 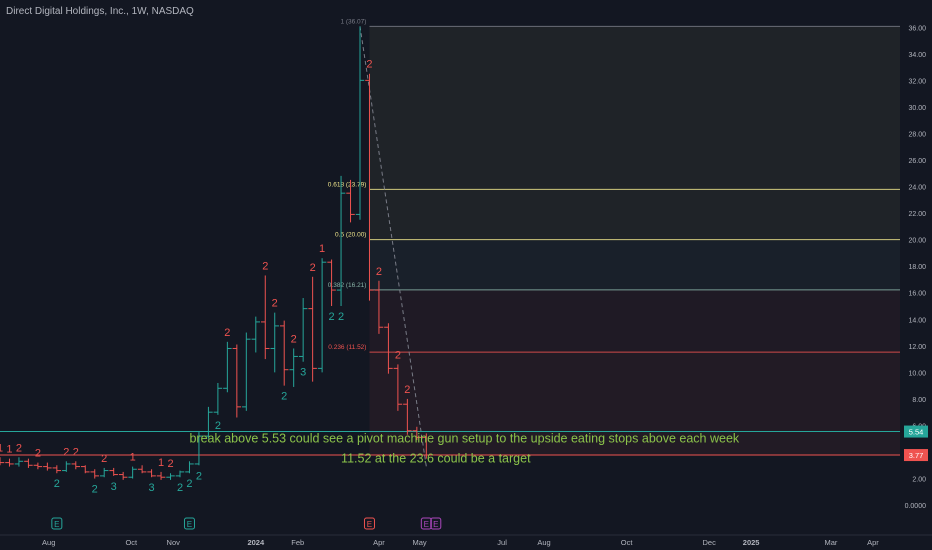 I want to click on y-tick-label: 2.00, so click(x=919, y=480).